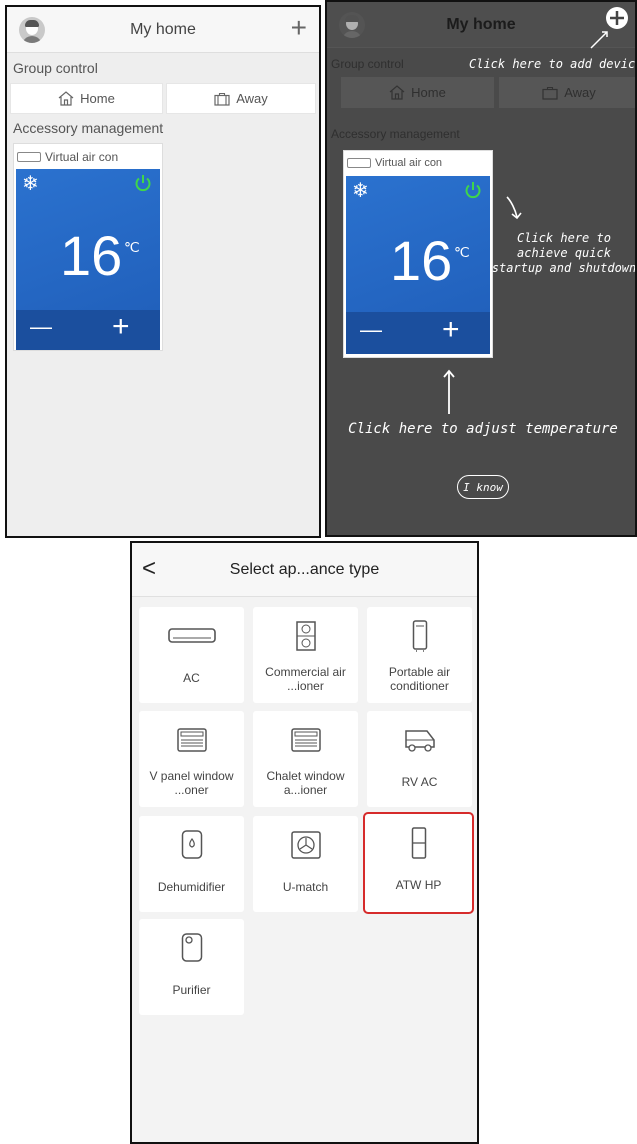 Image resolution: width=637 pixels, height=1144 pixels. I want to click on device-type-label: Commercial air ...ioner, so click(305, 679).